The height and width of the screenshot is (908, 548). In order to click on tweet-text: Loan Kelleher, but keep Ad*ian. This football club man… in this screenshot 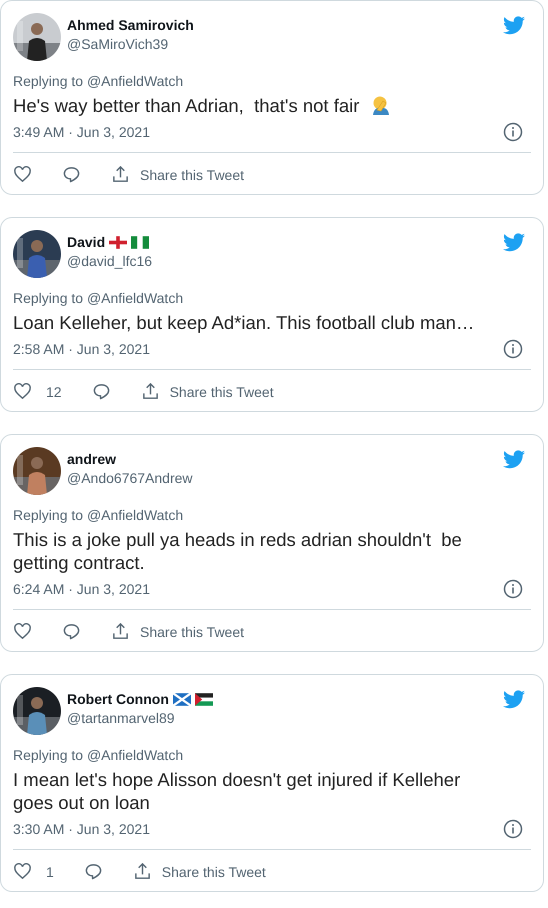, I will do `click(243, 322)`.